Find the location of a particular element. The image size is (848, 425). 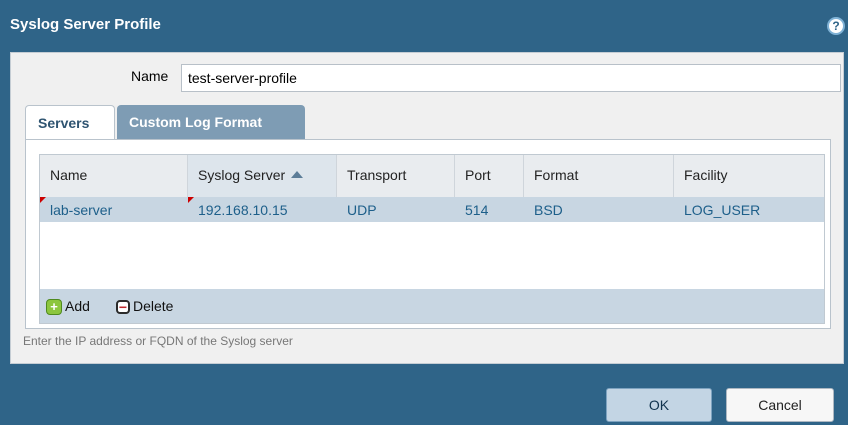

cell-facility: LOG_USER is located at coordinates (749, 209).